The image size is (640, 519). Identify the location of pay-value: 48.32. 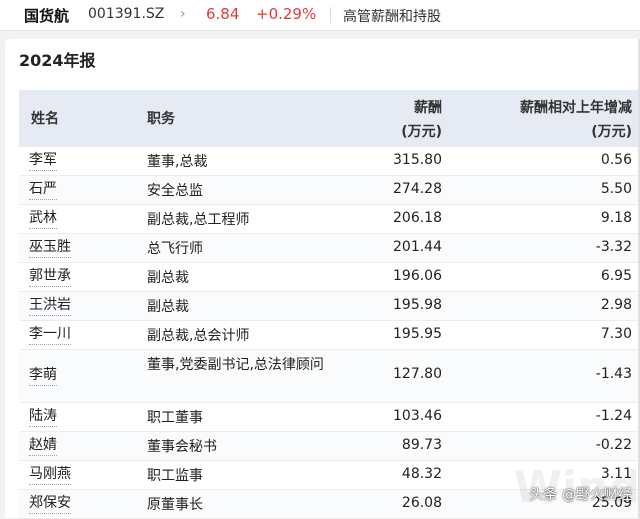
(421, 474).